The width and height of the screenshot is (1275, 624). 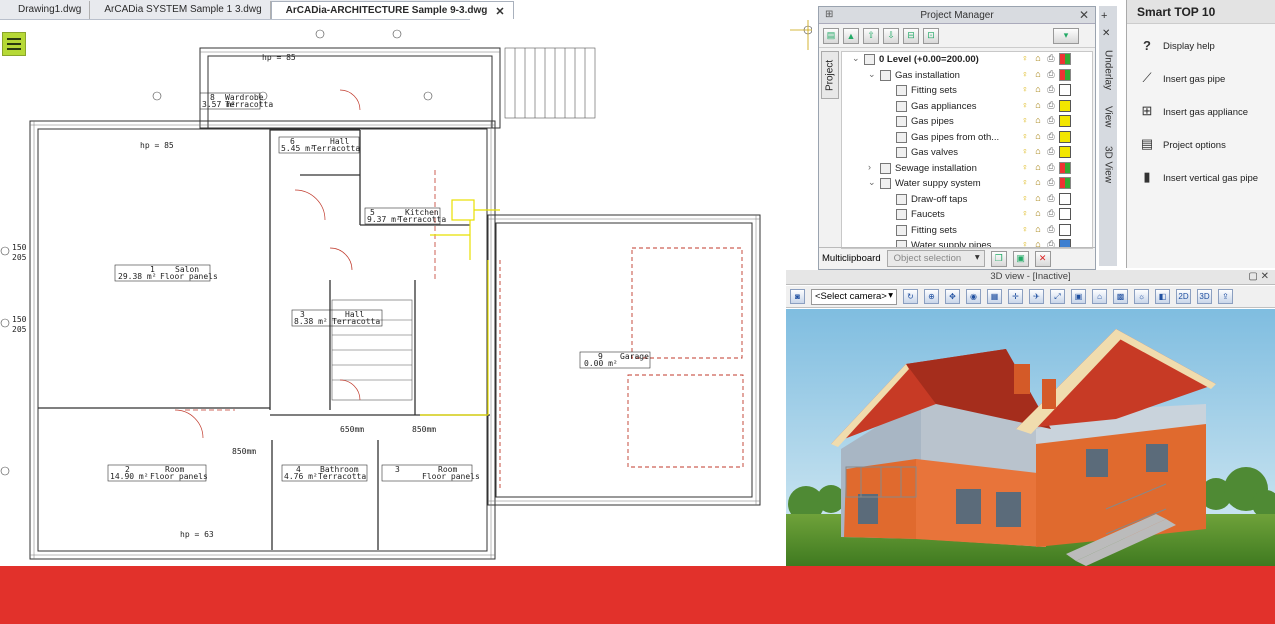 What do you see at coordinates (1036, 296) in the screenshot?
I see `fly-icon: ✈` at bounding box center [1036, 296].